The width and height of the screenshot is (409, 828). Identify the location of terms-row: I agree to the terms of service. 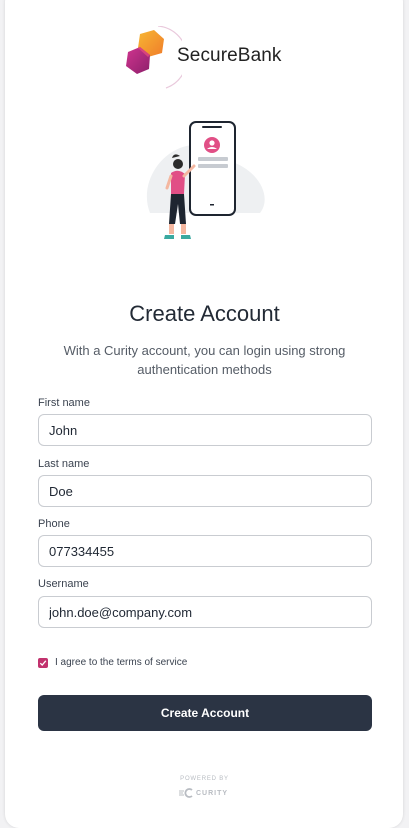
(112, 662).